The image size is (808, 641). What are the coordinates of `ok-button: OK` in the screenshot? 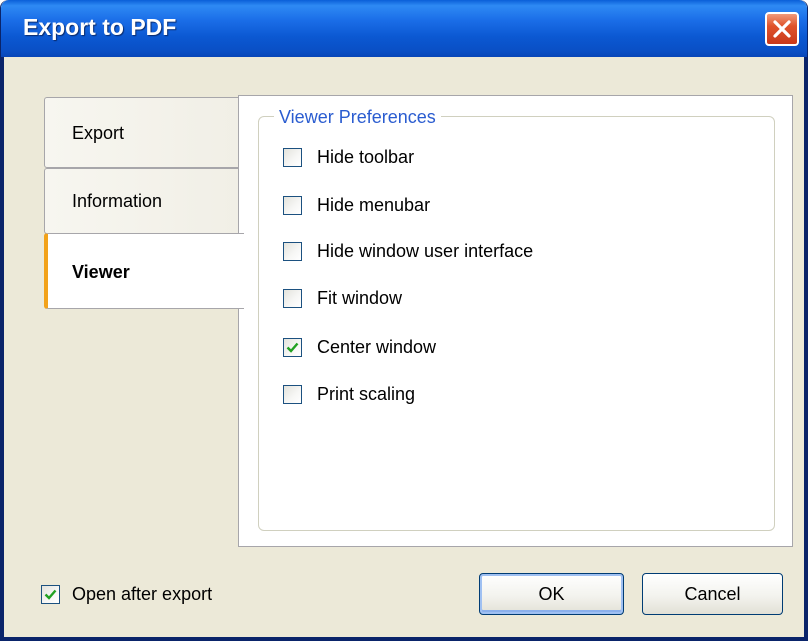 It's located at (551, 594).